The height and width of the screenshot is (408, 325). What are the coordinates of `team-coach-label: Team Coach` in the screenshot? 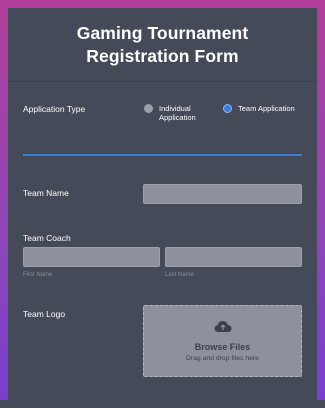 It's located at (47, 238).